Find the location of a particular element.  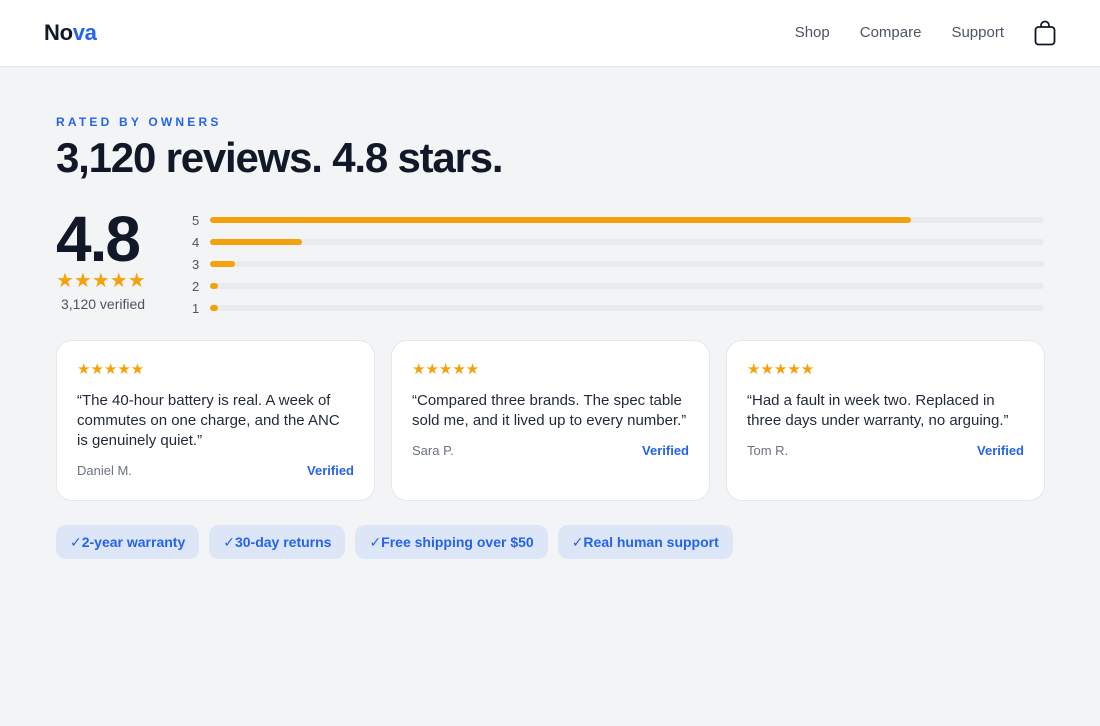

logo-text-main: No is located at coordinates (58, 32).